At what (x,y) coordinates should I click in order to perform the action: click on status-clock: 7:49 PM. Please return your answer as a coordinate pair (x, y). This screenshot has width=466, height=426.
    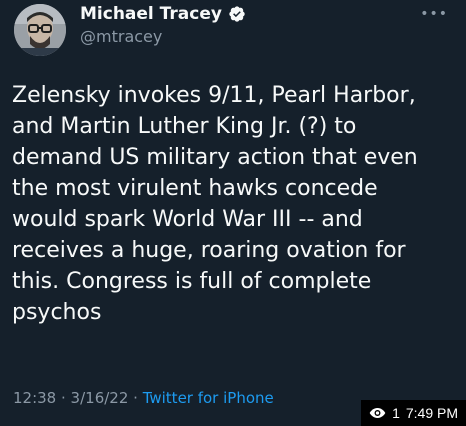
    Looking at the image, I should click on (431, 413).